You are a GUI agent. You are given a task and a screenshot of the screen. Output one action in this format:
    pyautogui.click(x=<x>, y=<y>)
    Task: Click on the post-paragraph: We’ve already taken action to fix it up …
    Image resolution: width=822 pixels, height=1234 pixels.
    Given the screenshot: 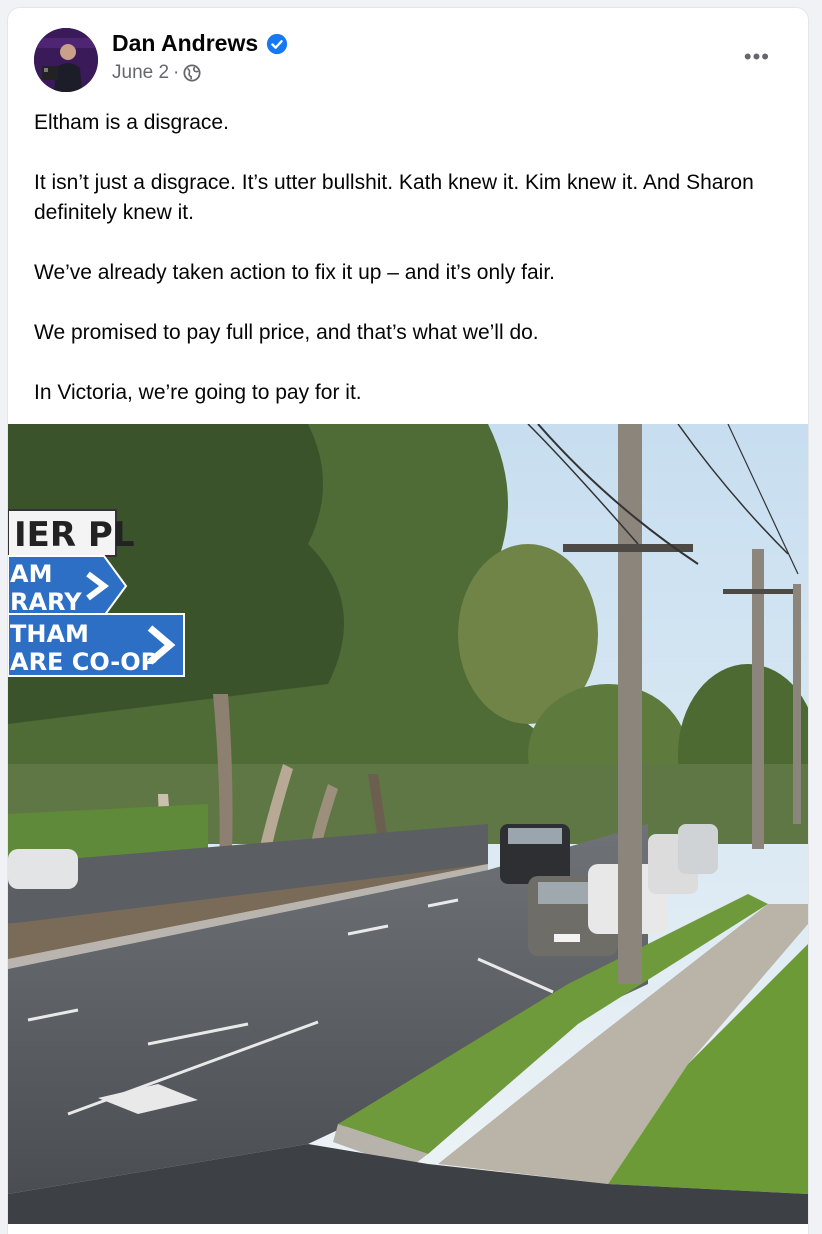 What is the action you would take?
    pyautogui.click(x=295, y=272)
    